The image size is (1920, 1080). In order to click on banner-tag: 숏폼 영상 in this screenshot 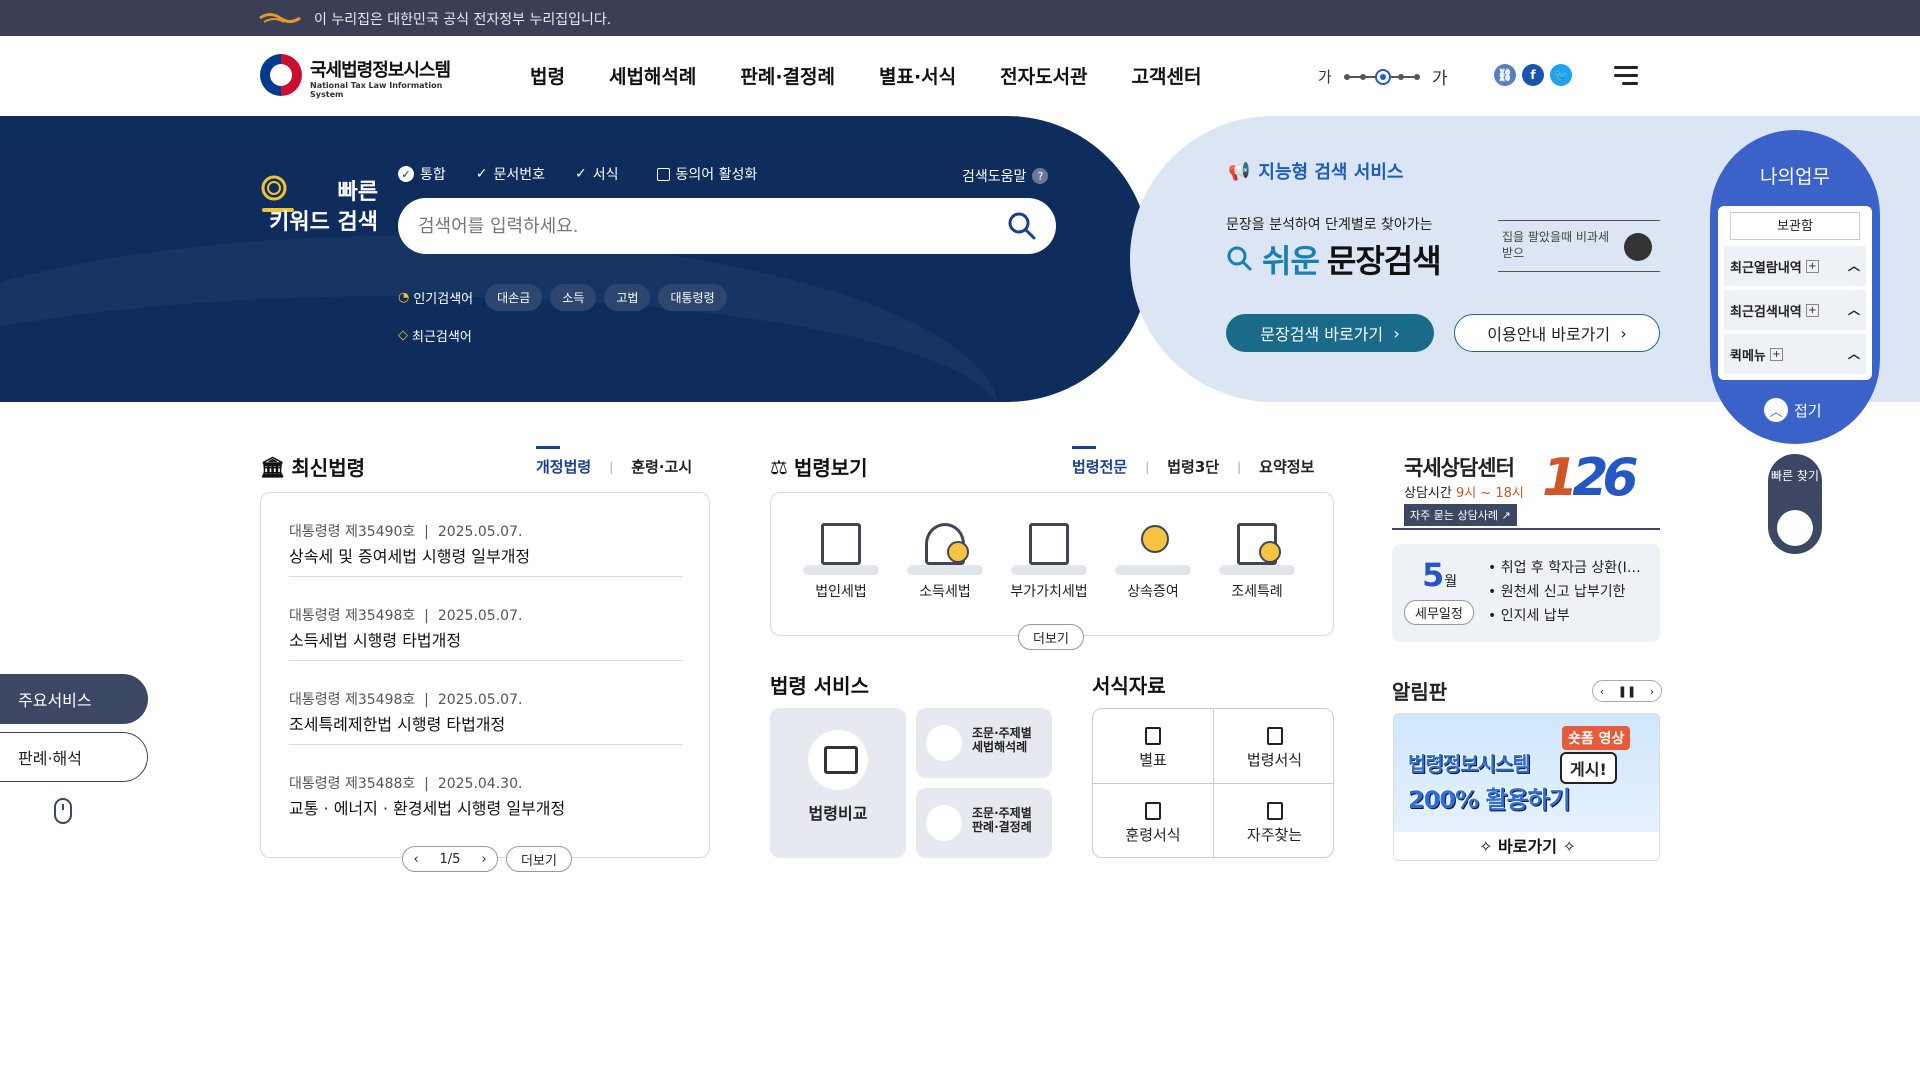, I will do `click(1596, 738)`.